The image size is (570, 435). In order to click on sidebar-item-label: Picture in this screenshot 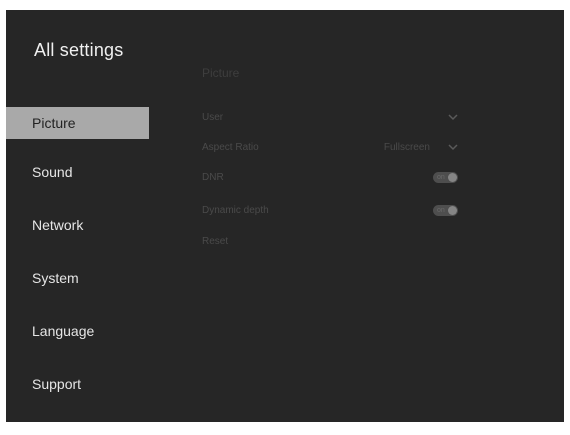, I will do `click(54, 123)`.